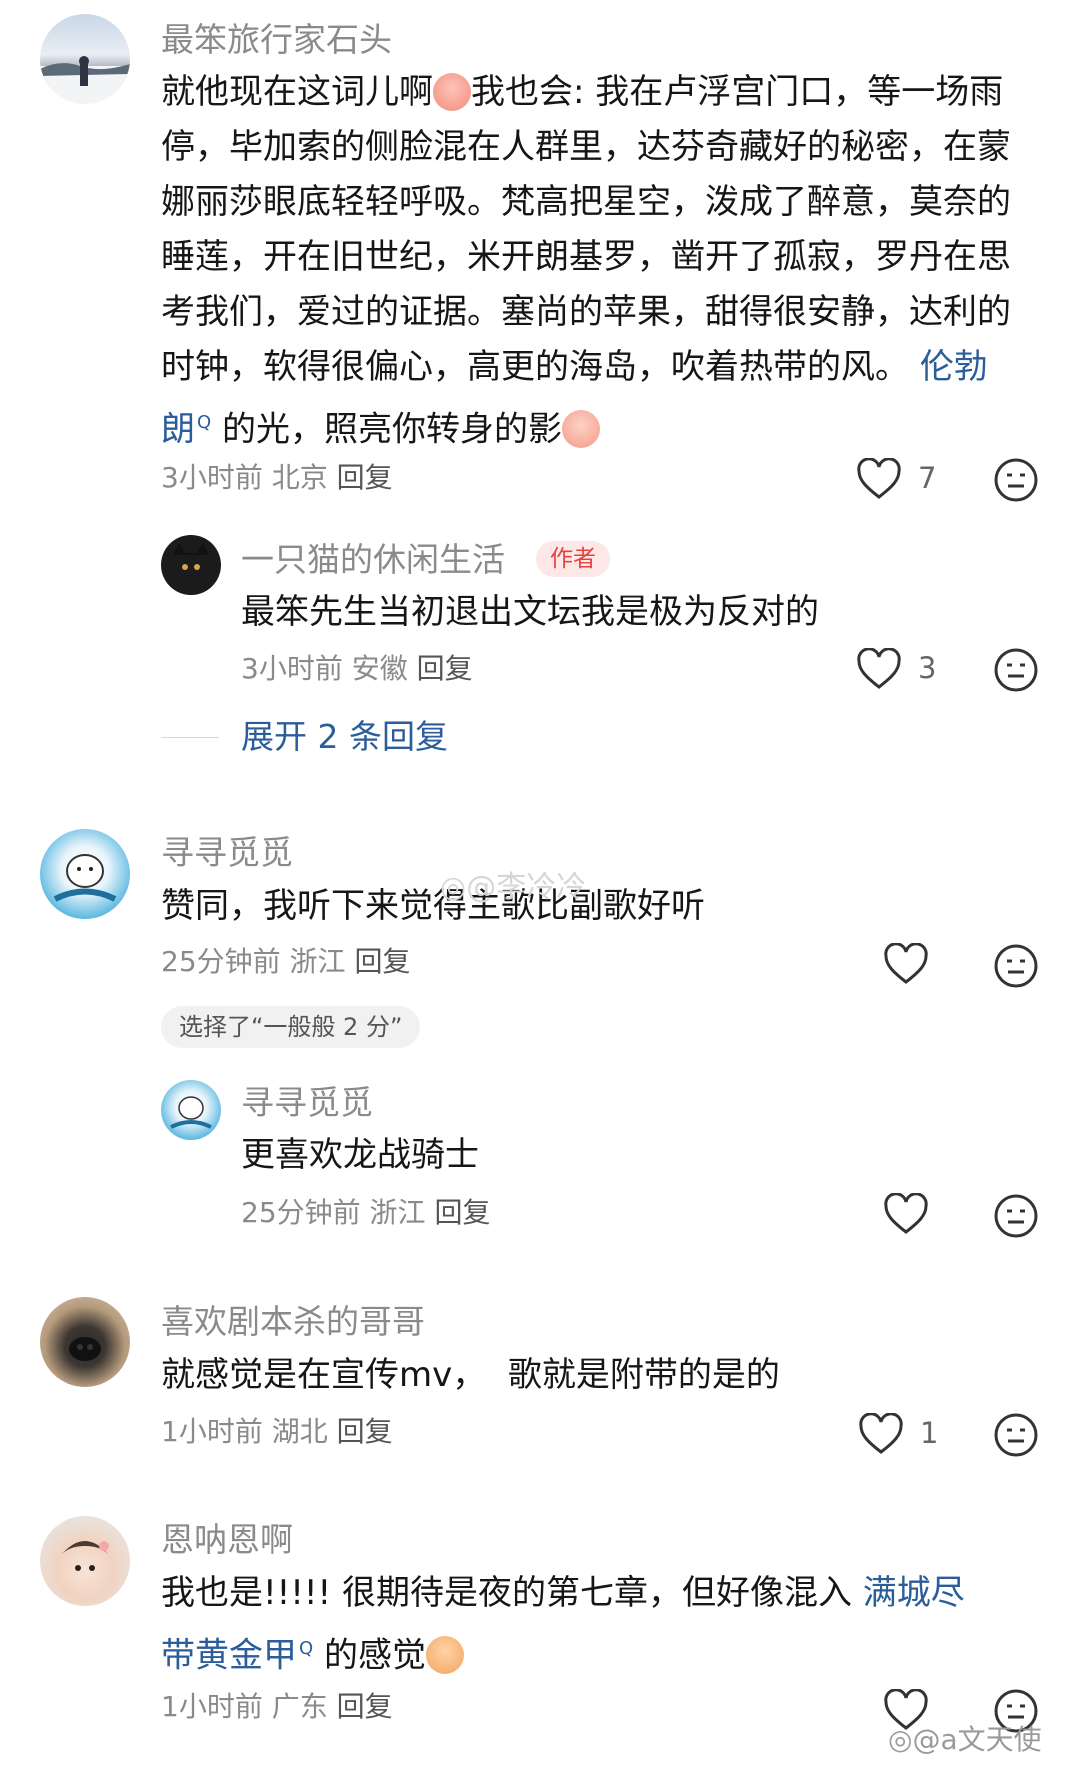 The image size is (1080, 1766). I want to click on comment-meta: 1小时前 广东 回复, so click(277, 1706).